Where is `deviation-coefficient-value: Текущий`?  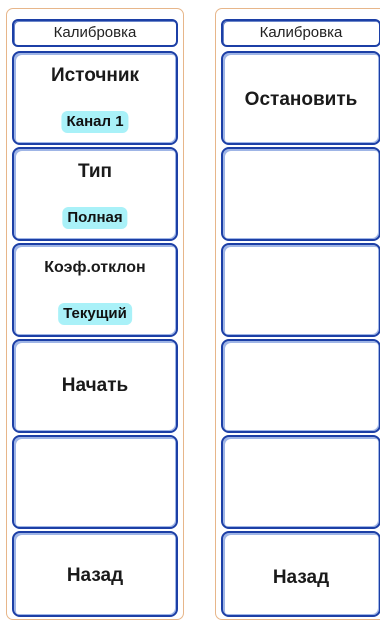 deviation-coefficient-value: Текущий is located at coordinates (95, 314).